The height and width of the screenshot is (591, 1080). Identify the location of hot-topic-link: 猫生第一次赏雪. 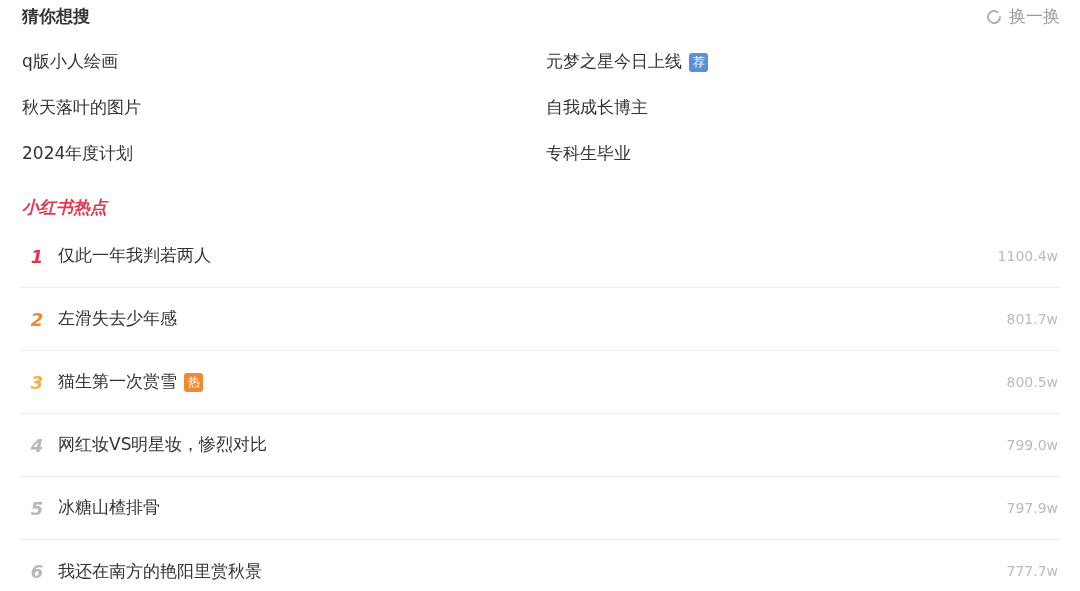
(117, 382).